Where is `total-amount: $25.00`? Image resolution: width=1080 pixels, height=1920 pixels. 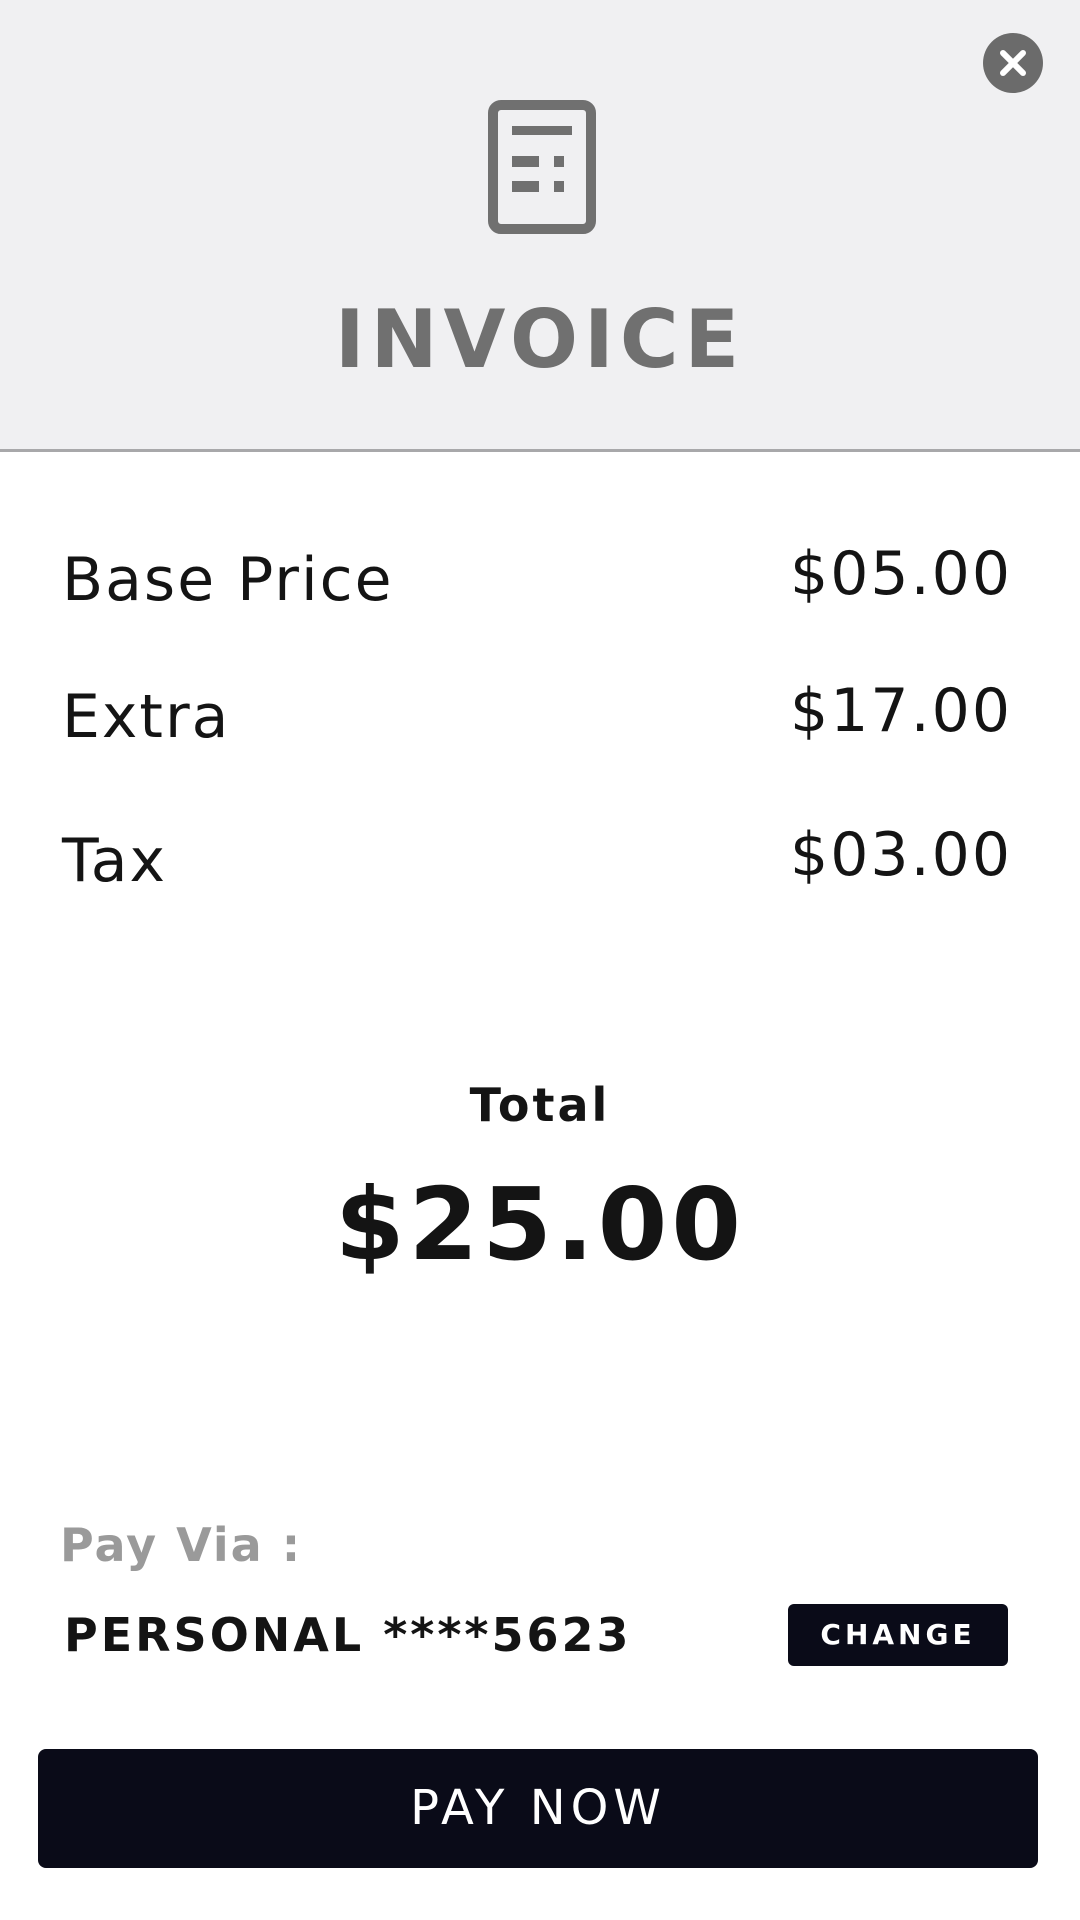 total-amount: $25.00 is located at coordinates (540, 1224).